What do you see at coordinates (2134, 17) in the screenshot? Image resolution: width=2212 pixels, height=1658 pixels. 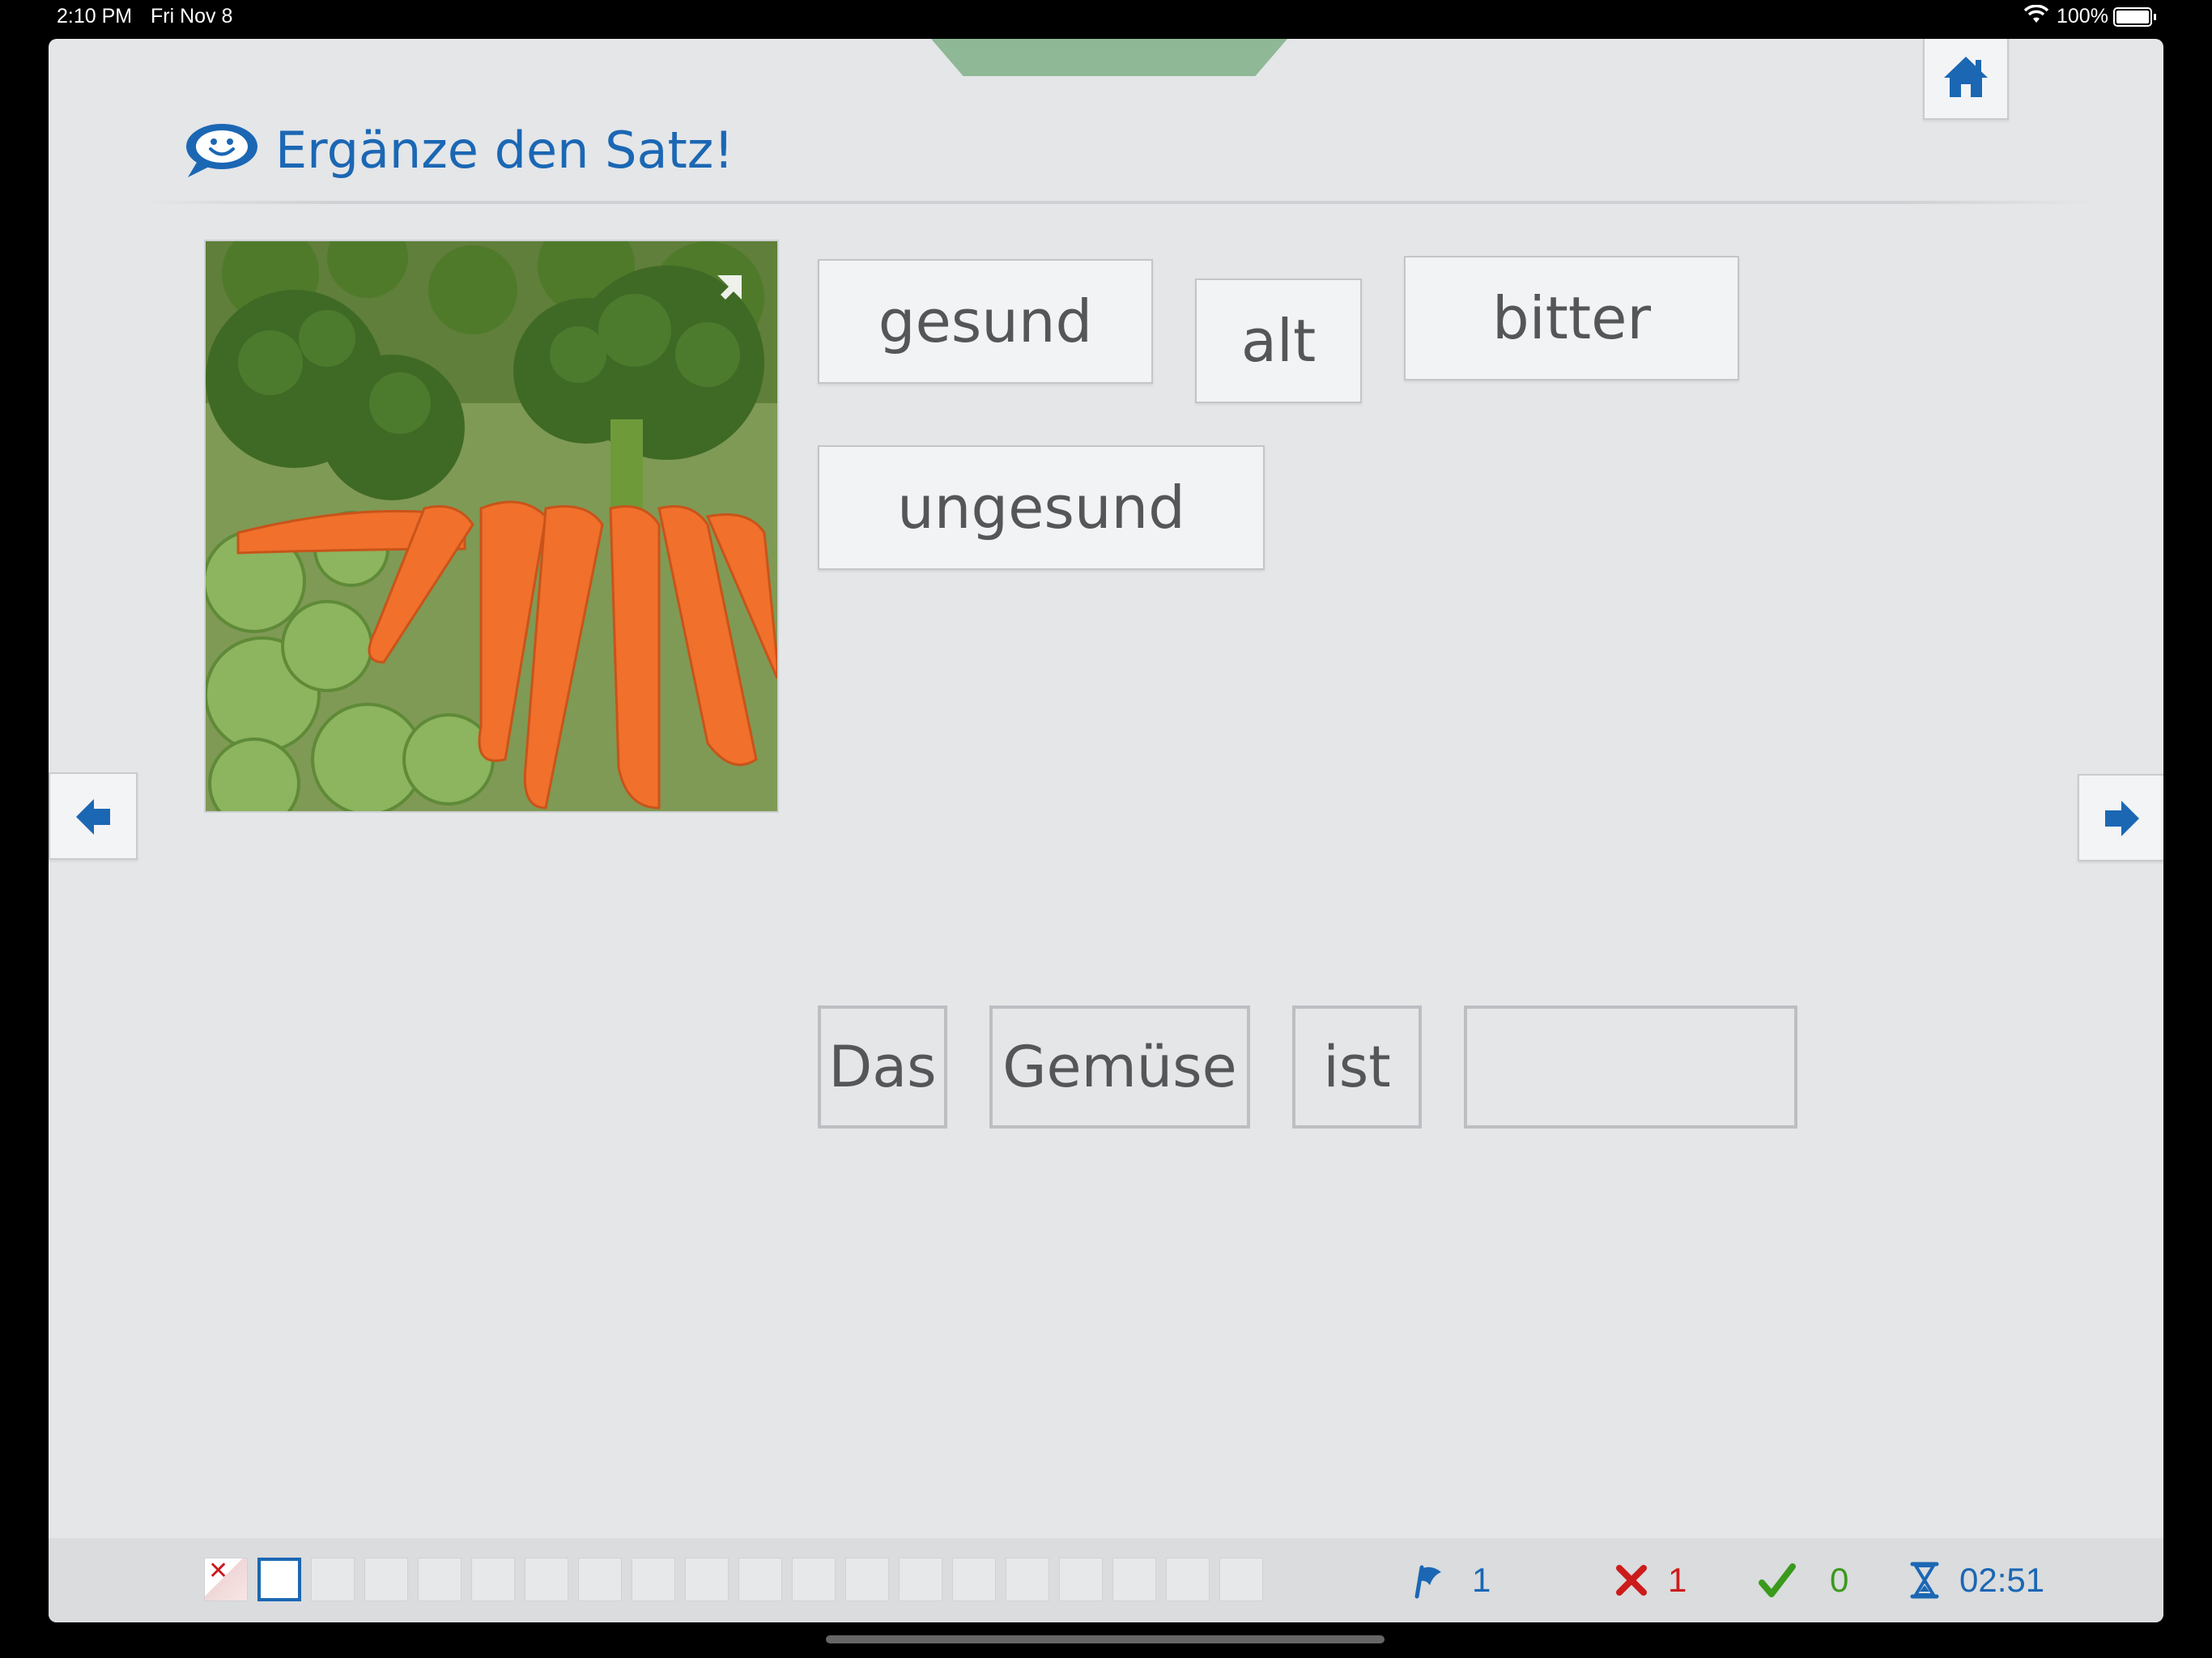 I see `battery-icon` at bounding box center [2134, 17].